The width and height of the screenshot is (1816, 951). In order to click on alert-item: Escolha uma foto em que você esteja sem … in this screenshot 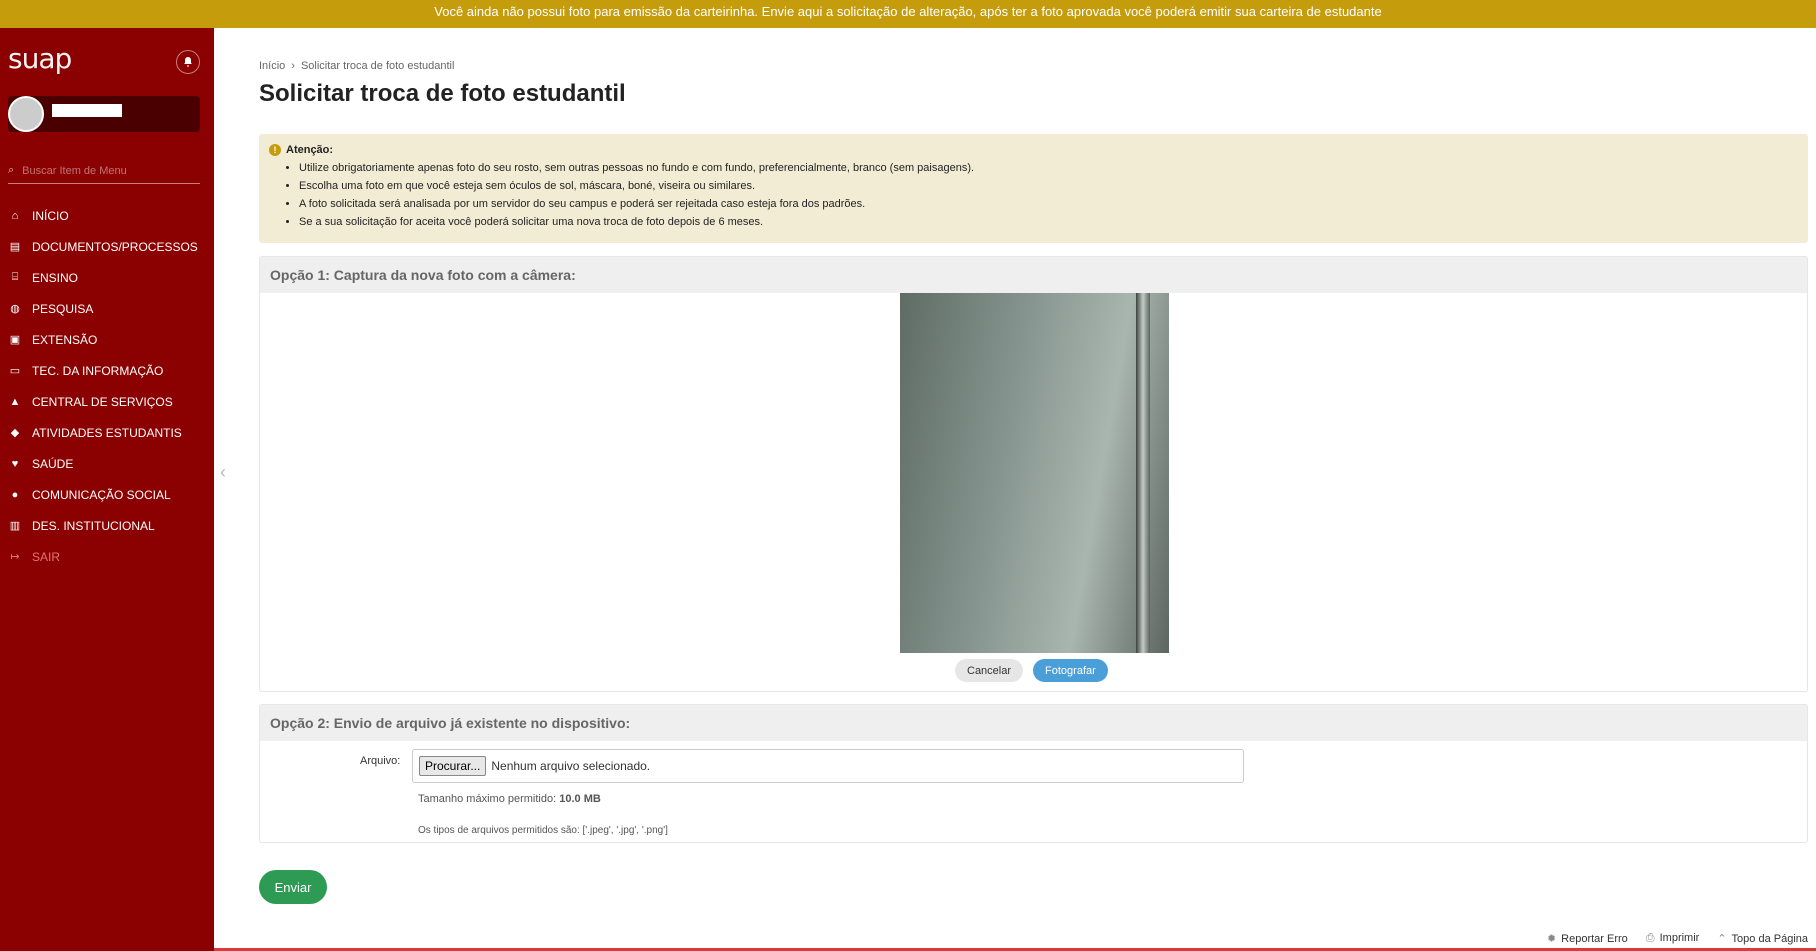, I will do `click(1048, 186)`.